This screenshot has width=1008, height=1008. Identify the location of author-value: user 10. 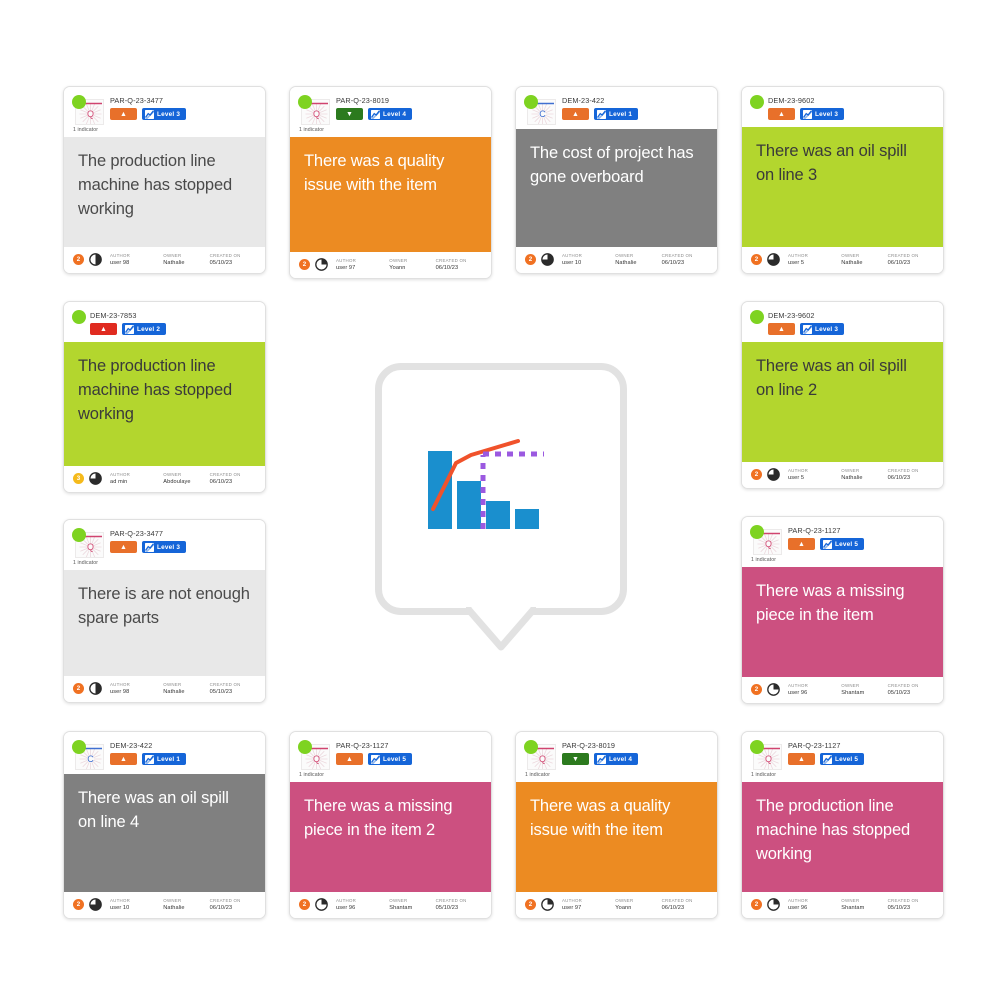
(120, 908).